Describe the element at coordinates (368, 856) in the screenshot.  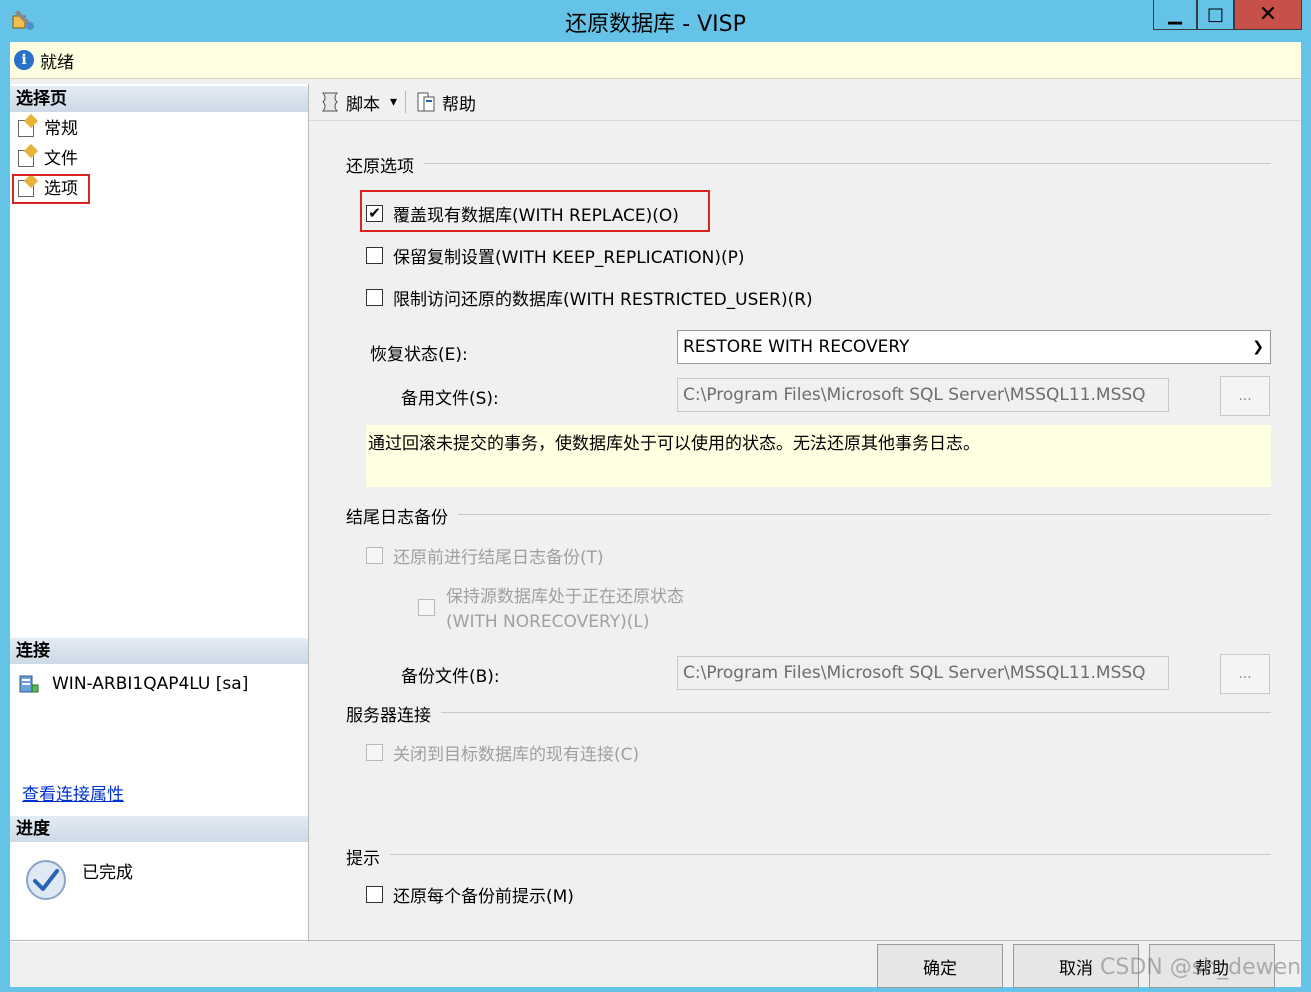
I see `prompt-group-label: 提示` at that location.